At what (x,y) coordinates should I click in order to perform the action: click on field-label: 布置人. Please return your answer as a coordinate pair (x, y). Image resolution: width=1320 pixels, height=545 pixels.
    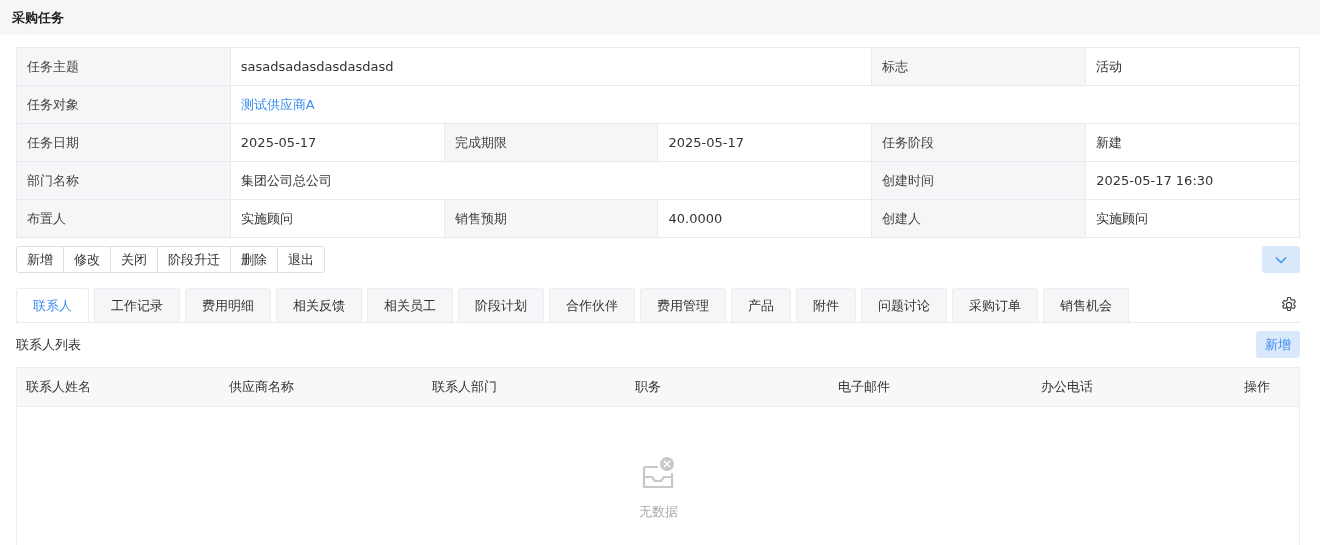
    Looking at the image, I should click on (124, 219).